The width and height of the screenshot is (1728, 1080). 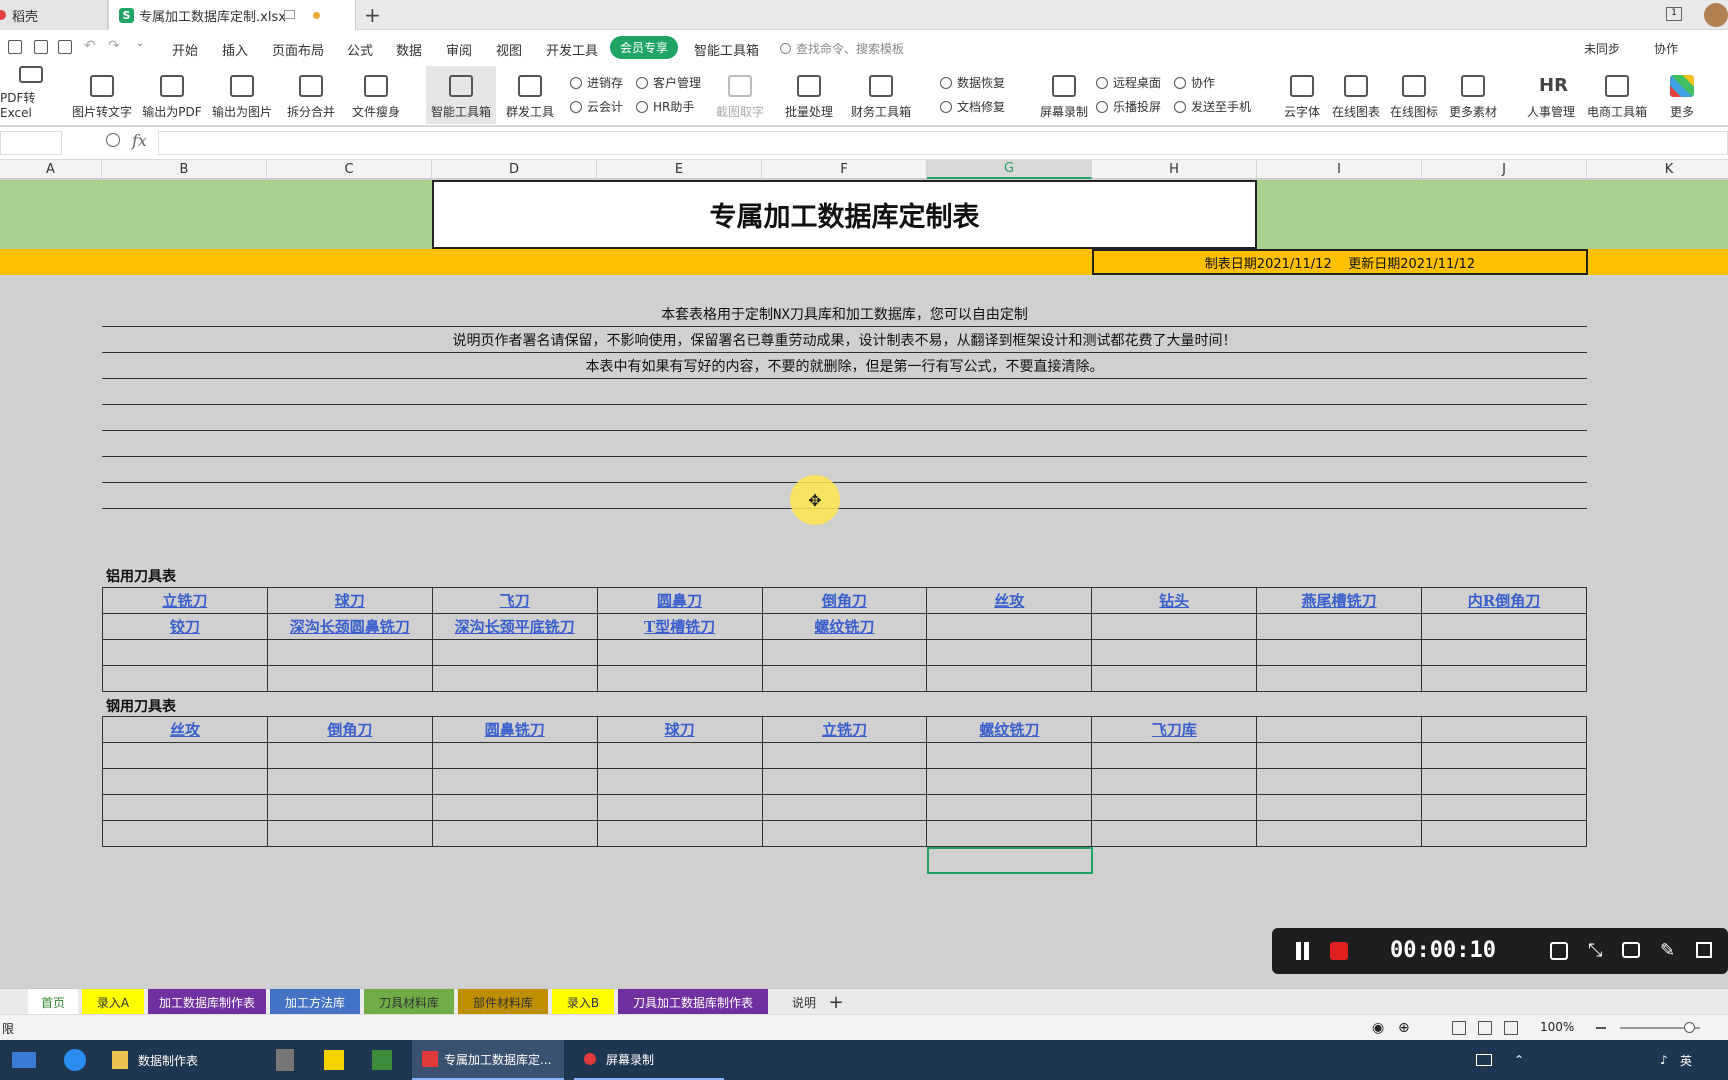 I want to click on doc-repair-button: 文档修复, so click(x=972, y=106).